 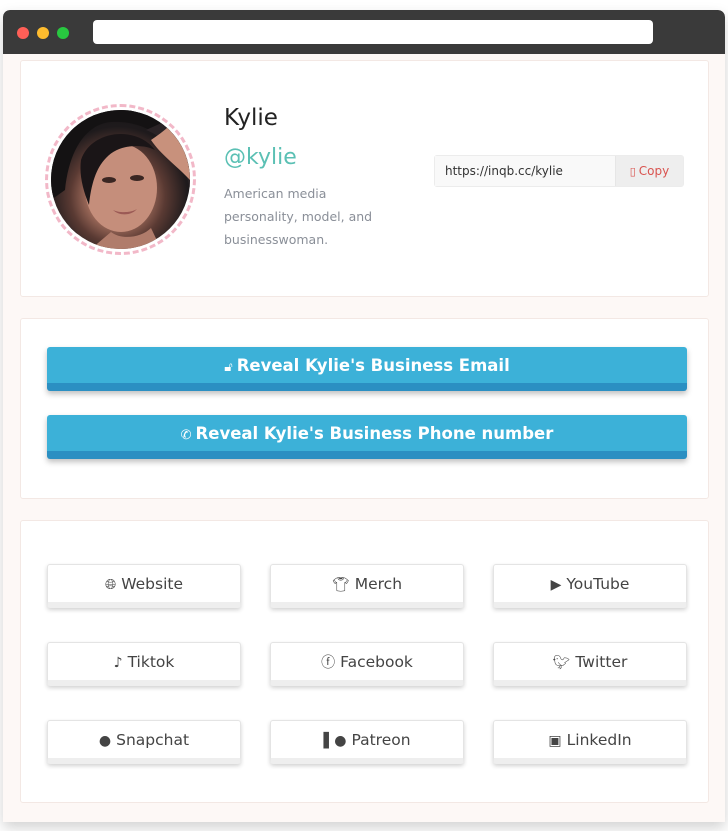 I want to click on link-snapchat-button: ● Snapchat, so click(x=144, y=742).